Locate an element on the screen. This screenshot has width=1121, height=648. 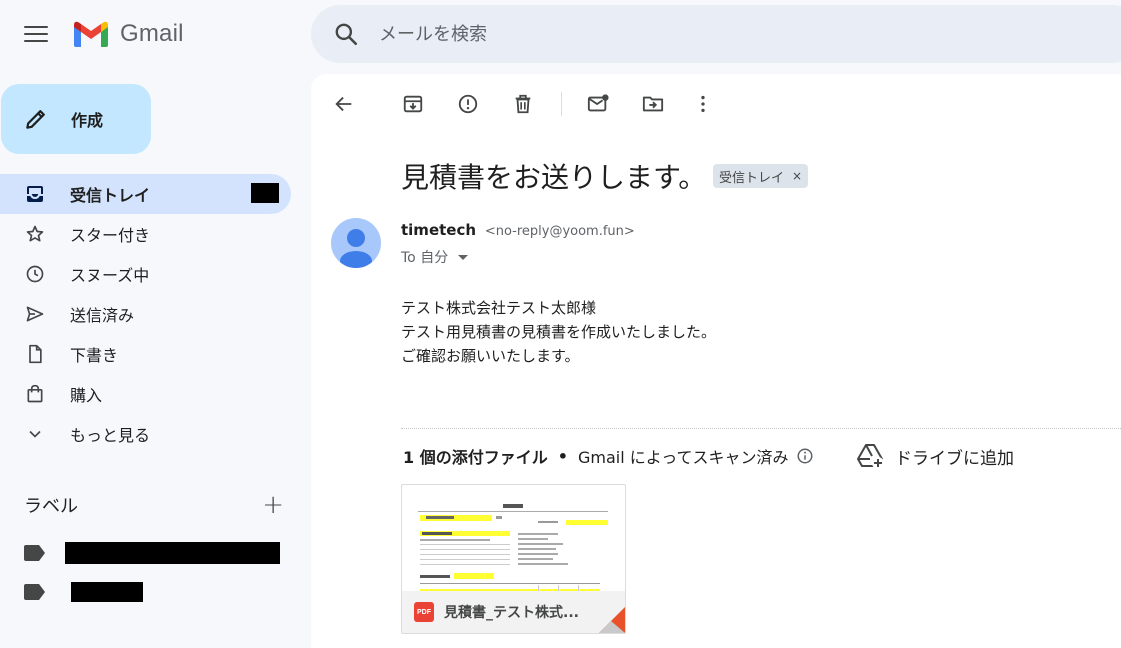
archive-icon is located at coordinates (413, 104).